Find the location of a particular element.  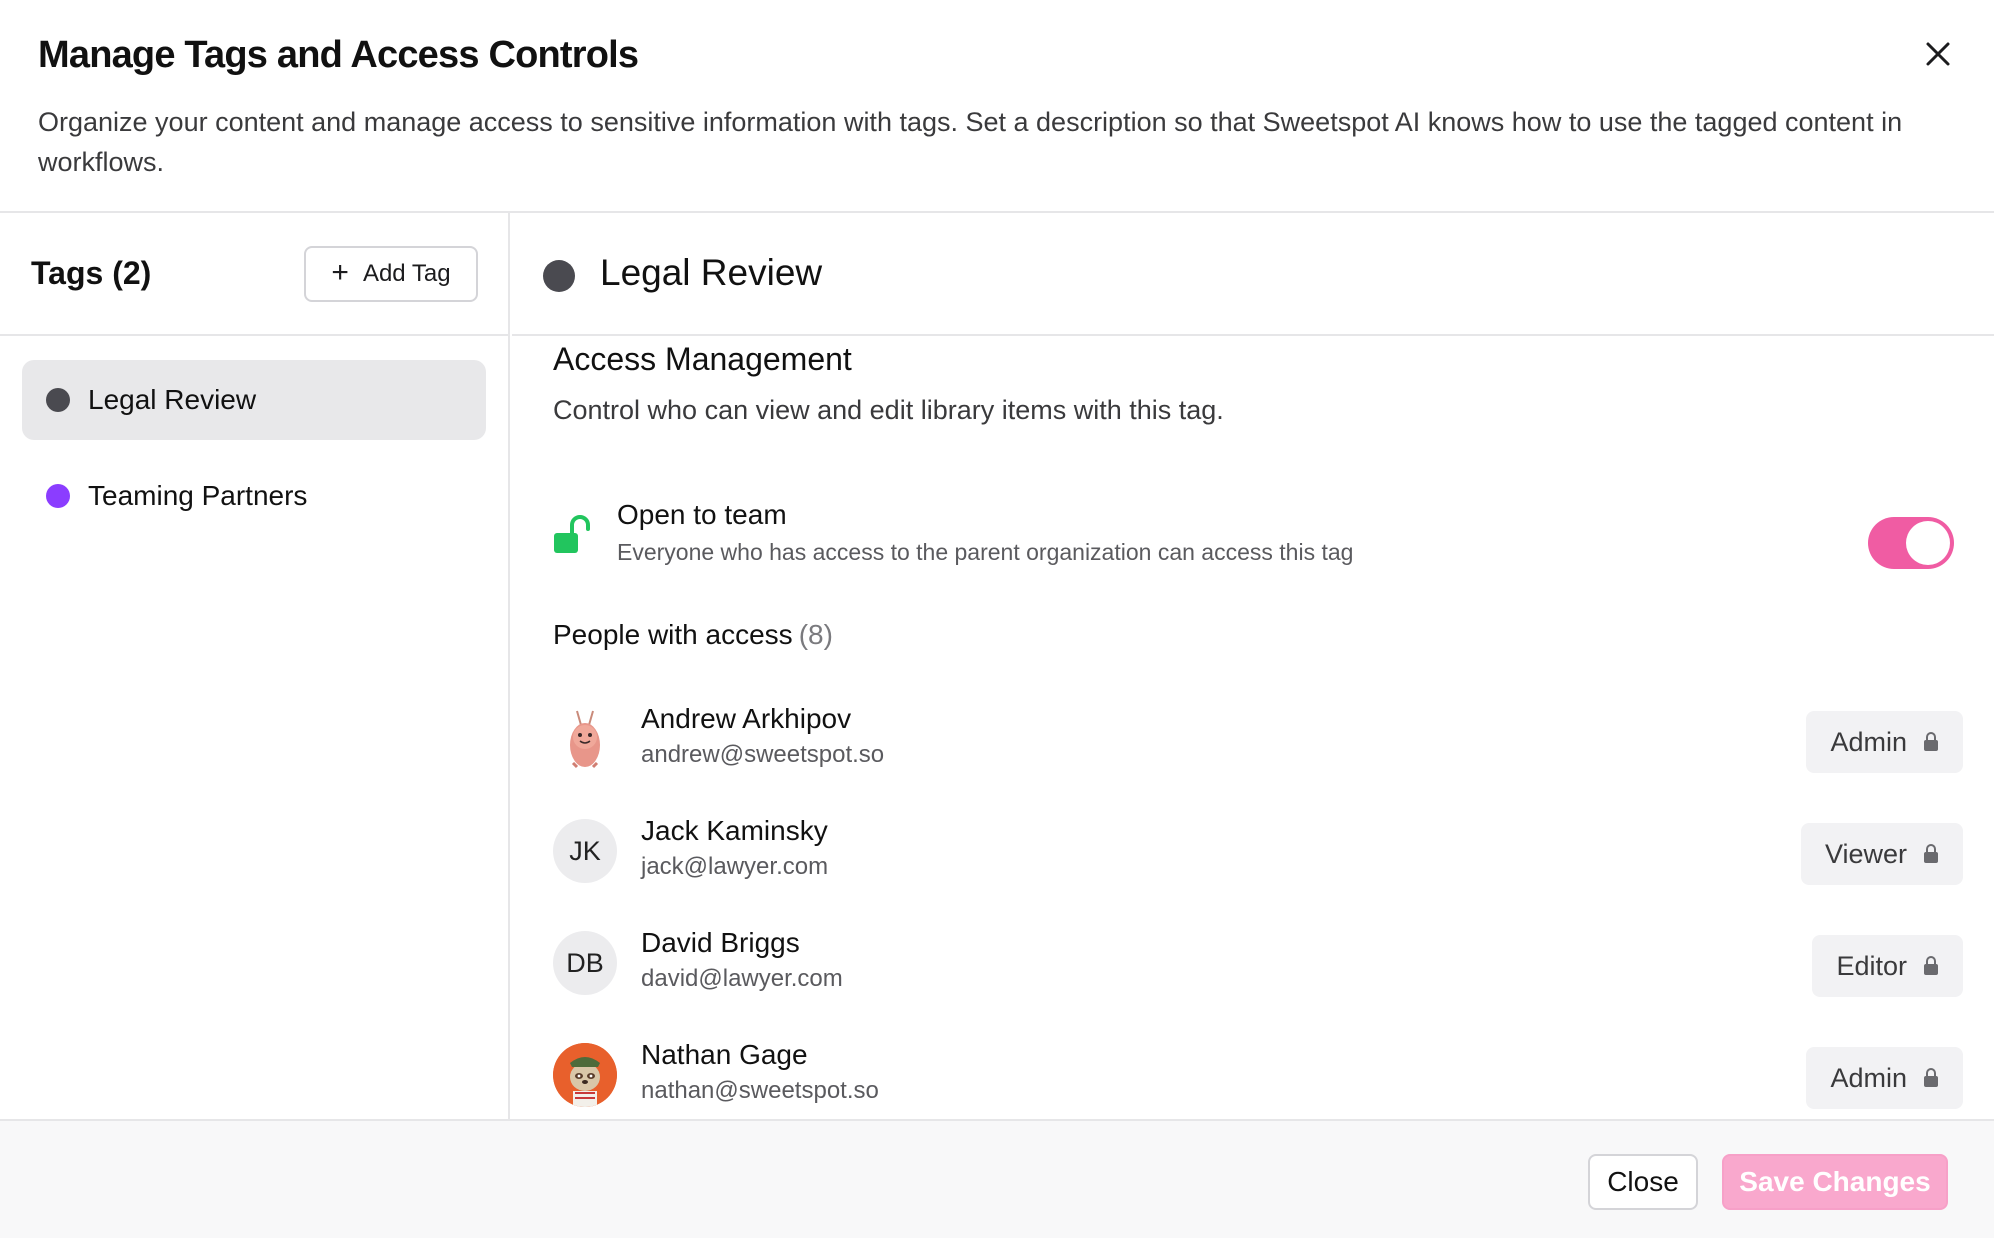

people-title-label: People with access is located at coordinates (673, 634).